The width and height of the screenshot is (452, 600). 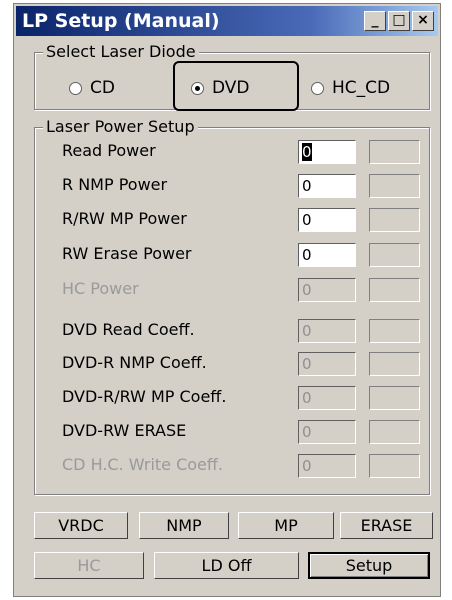 I want to click on input-r-nmp-power: 0, so click(x=327, y=186).